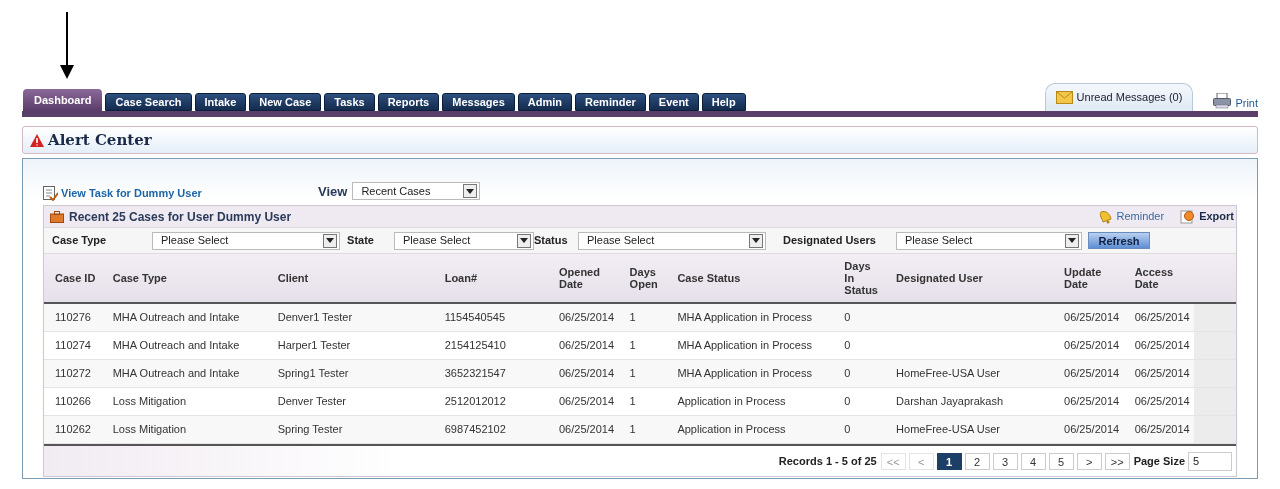 This screenshot has height=489, width=1280. Describe the element at coordinates (475, 374) in the screenshot. I see `table-cell-text: 3652321547` at that location.